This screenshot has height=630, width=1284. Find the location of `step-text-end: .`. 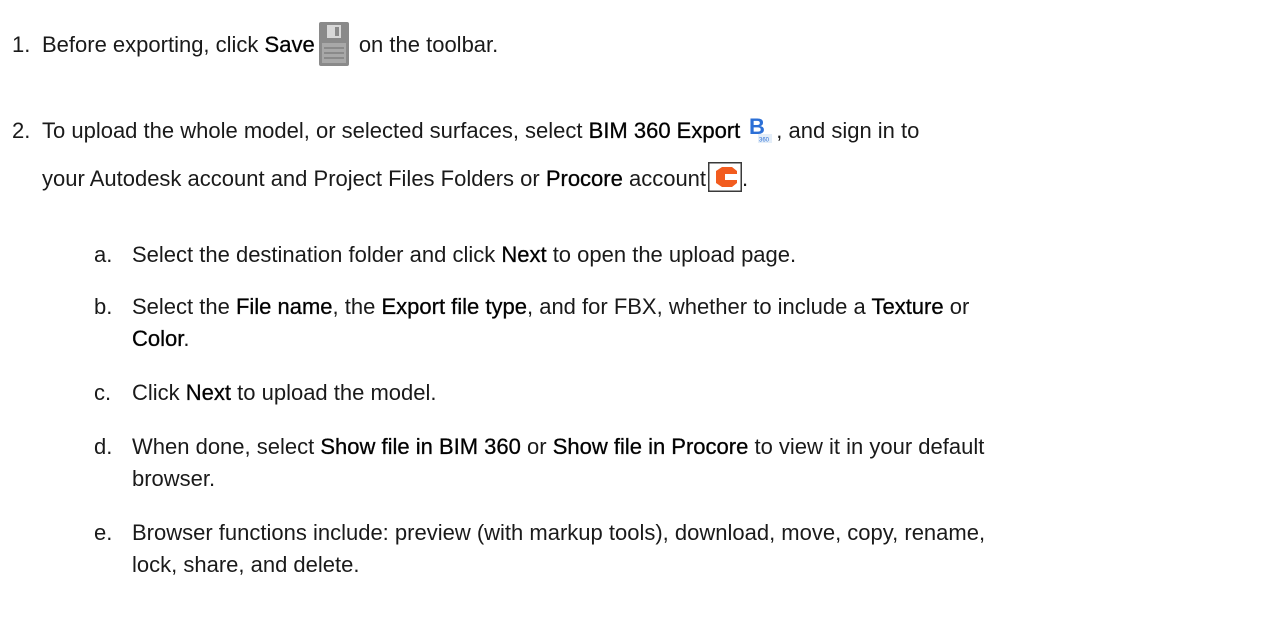

step-text-end: . is located at coordinates (745, 178).